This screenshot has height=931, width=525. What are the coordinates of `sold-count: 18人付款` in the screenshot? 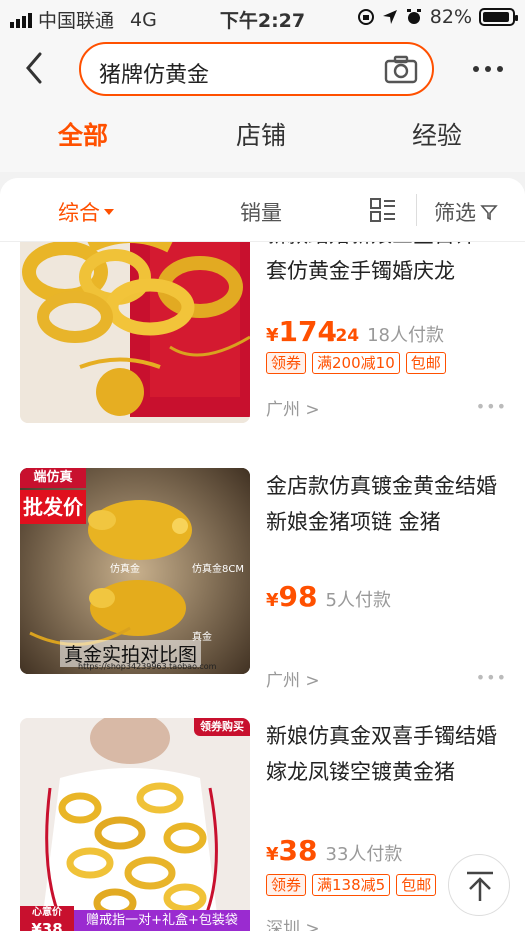 It's located at (406, 335).